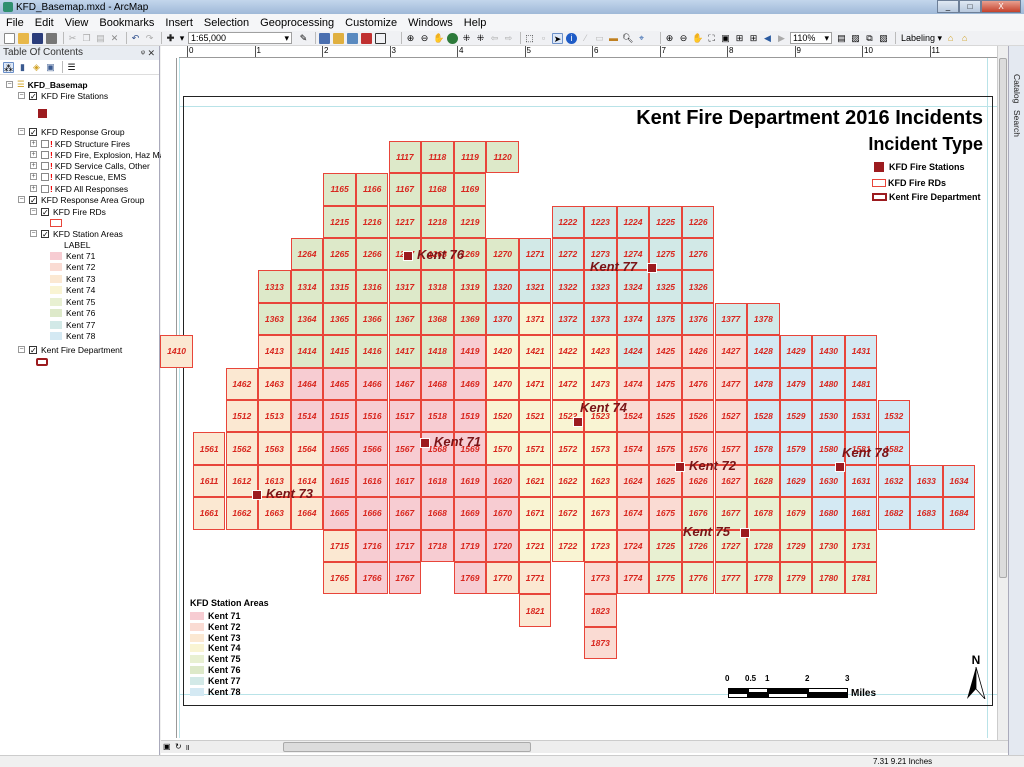  I want to click on toc-layer: − ✓ KFD Fire Stations, so click(63, 95).